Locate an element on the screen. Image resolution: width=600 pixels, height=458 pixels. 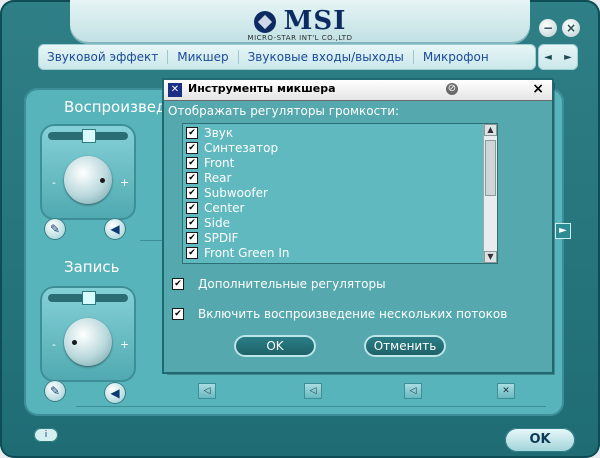
record-mute-button: ◀ is located at coordinates (115, 393).